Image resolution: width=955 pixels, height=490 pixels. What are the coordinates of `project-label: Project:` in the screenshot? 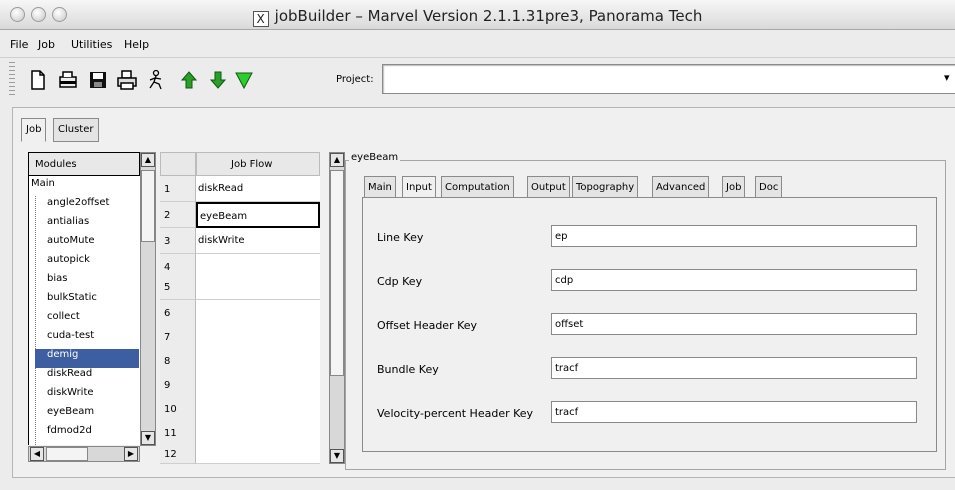 It's located at (355, 79).